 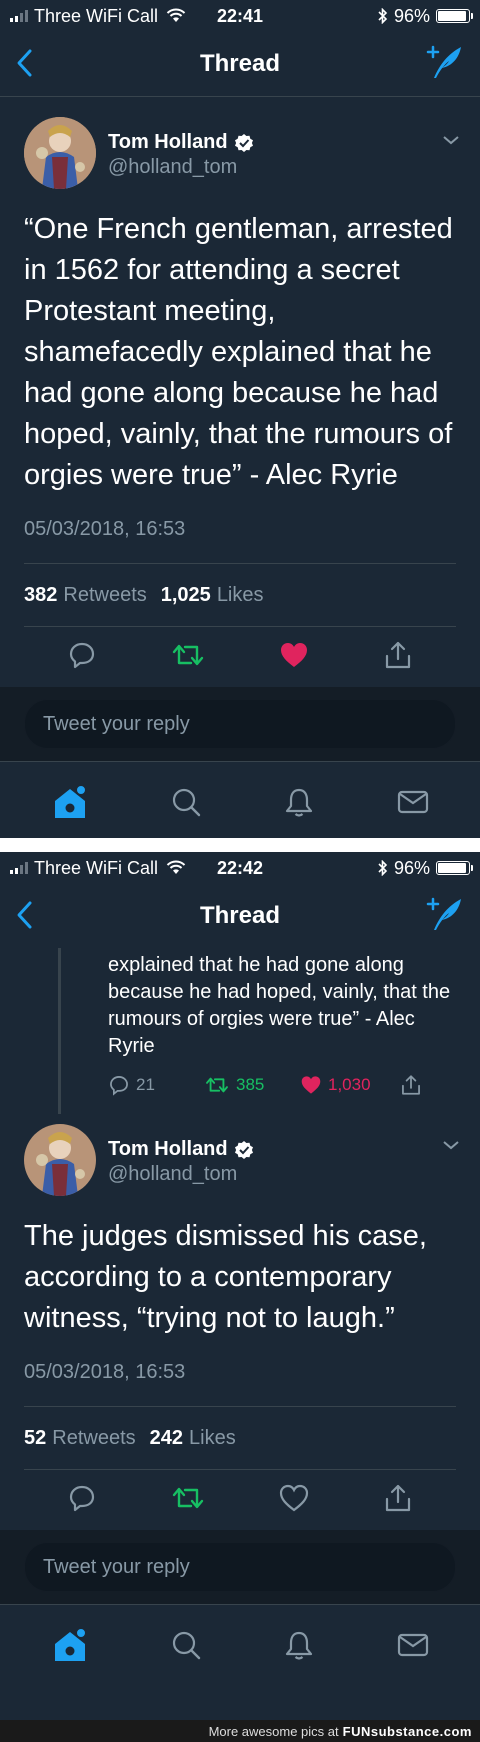 I want to click on engagement-counts: 382 Retweets 1,025 Likes, so click(x=240, y=595).